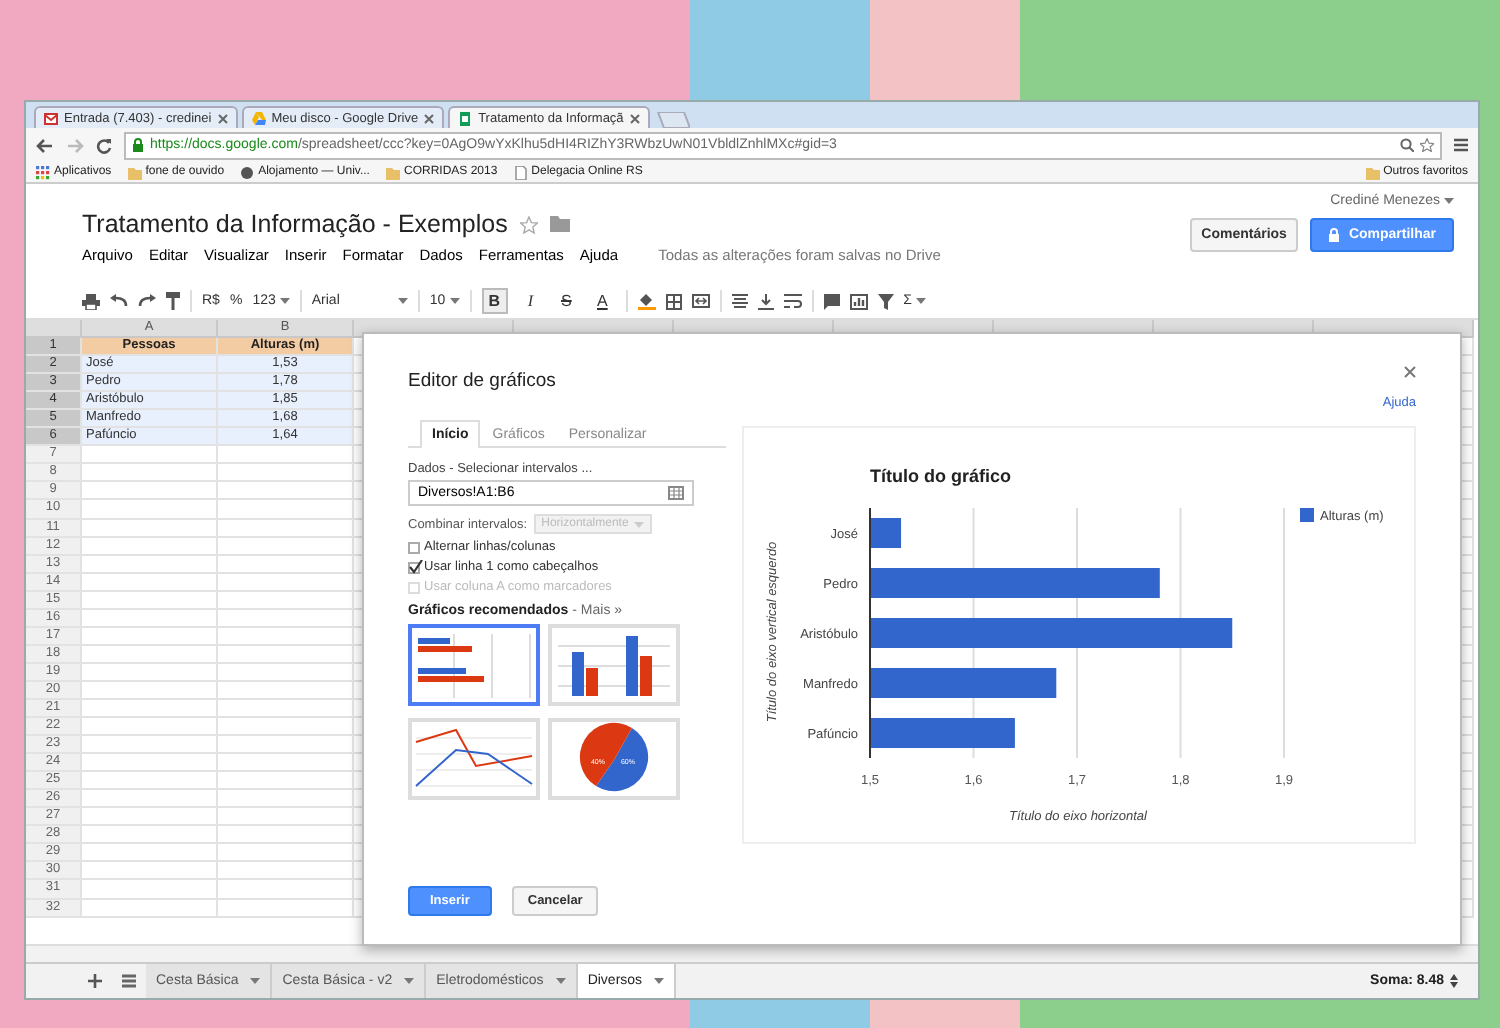 The image size is (1500, 1028). Describe the element at coordinates (530, 301) in the screenshot. I see `italic-button: I` at that location.